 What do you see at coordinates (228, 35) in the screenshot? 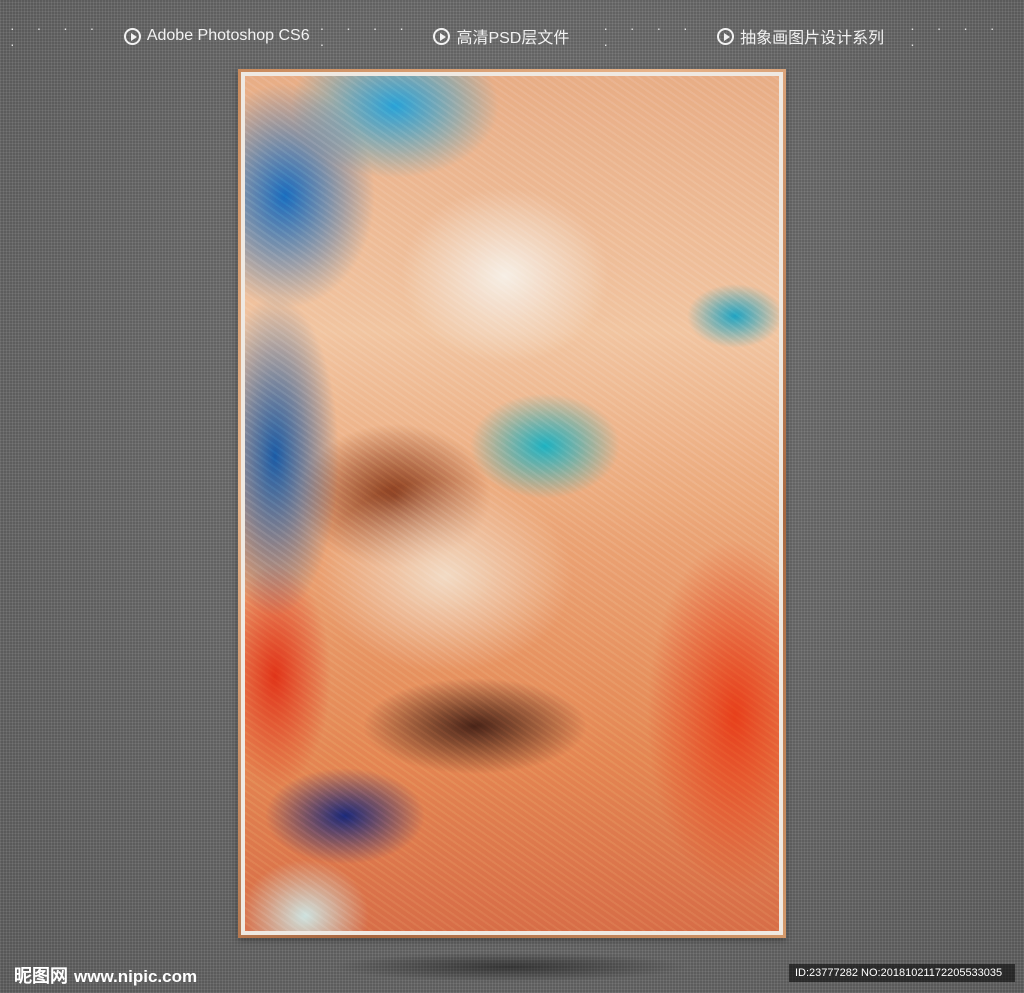
I see `tag-software-label: Adobe Photoshop CS6` at bounding box center [228, 35].